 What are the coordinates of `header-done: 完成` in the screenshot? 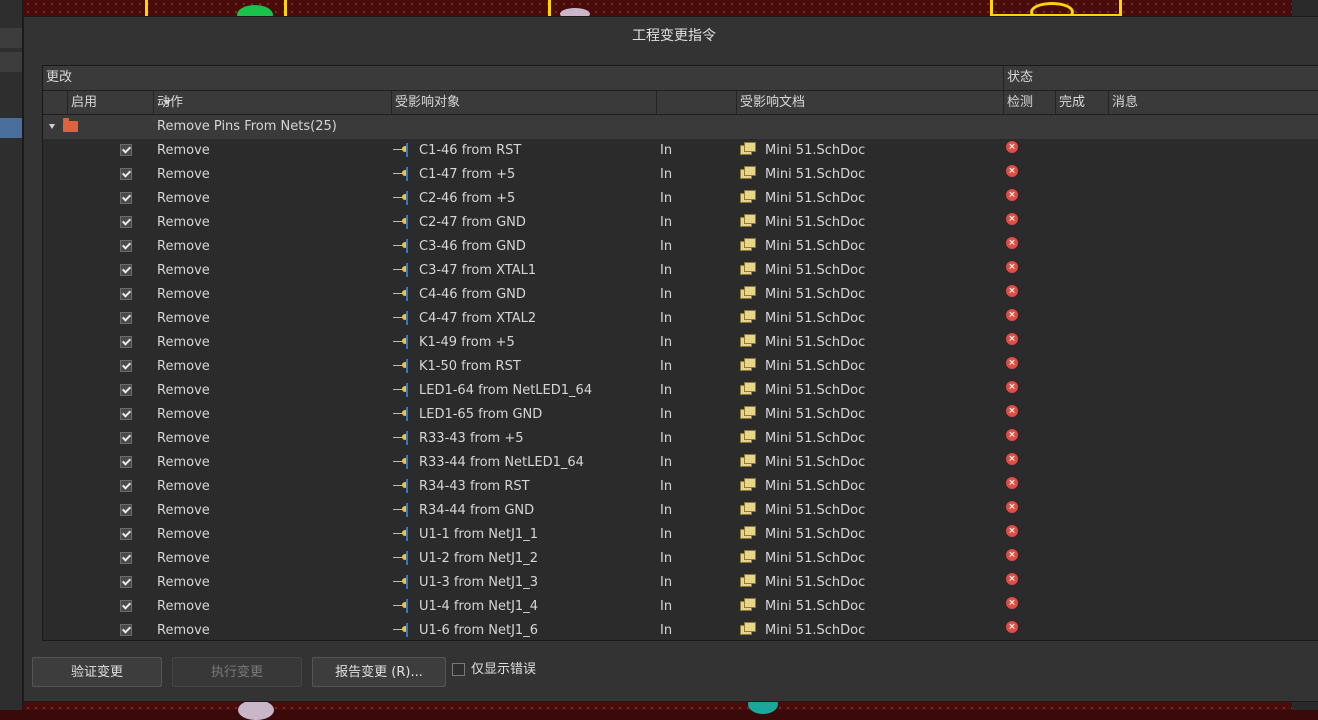 It's located at (1081, 102).